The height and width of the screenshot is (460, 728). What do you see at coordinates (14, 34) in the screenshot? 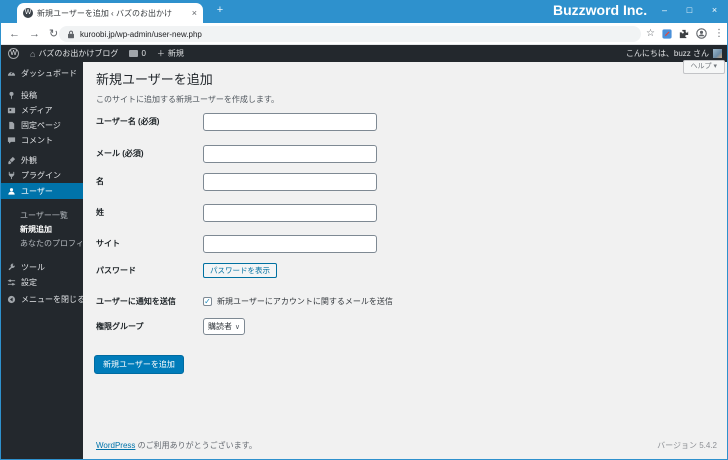
I see `back-icon: ←` at bounding box center [14, 34].